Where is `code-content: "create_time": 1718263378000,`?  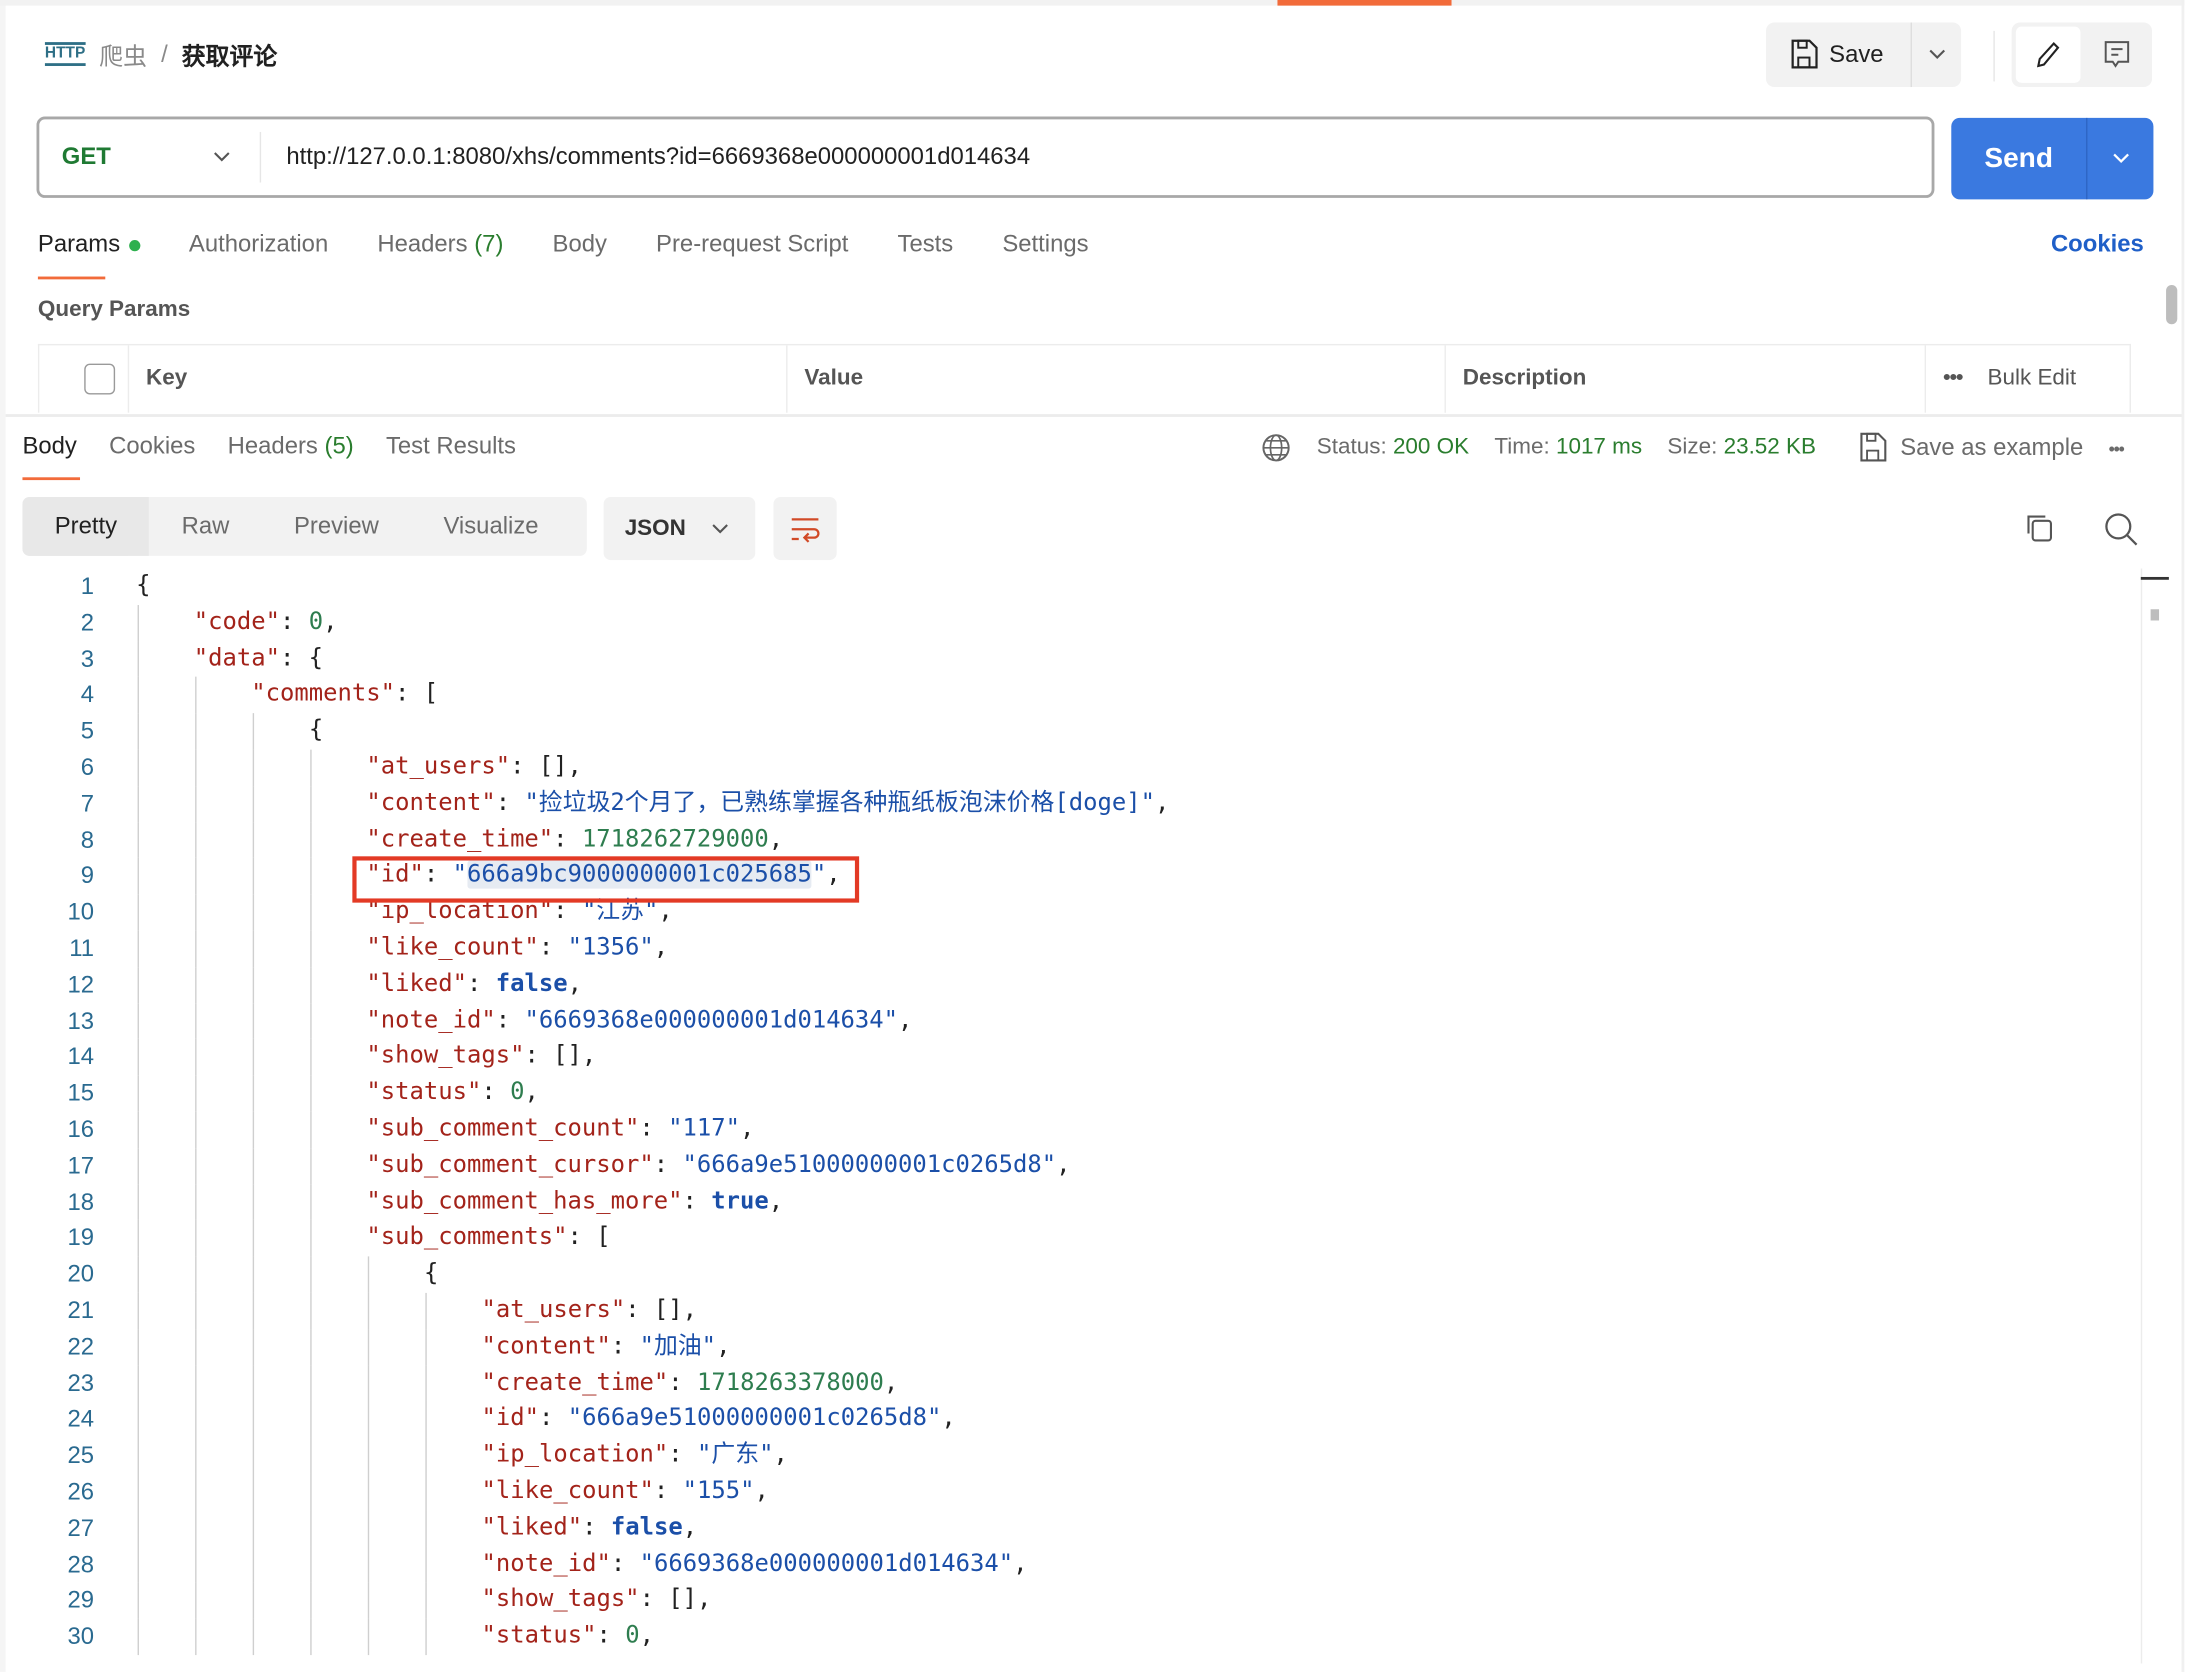 code-content: "create_time": 1718263378000, is located at coordinates (690, 1383).